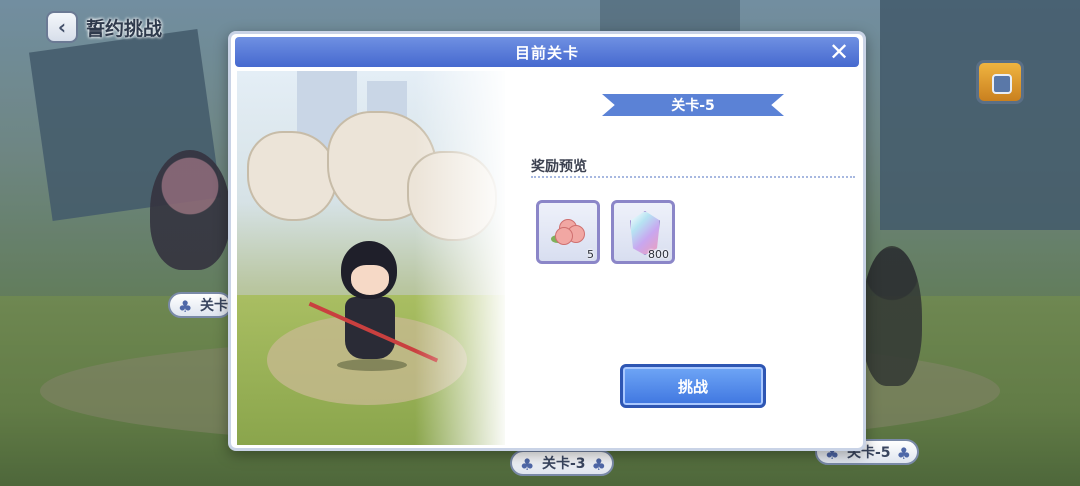 The height and width of the screenshot is (486, 1080). I want to click on chevron-left-icon: ‹, so click(62, 27).